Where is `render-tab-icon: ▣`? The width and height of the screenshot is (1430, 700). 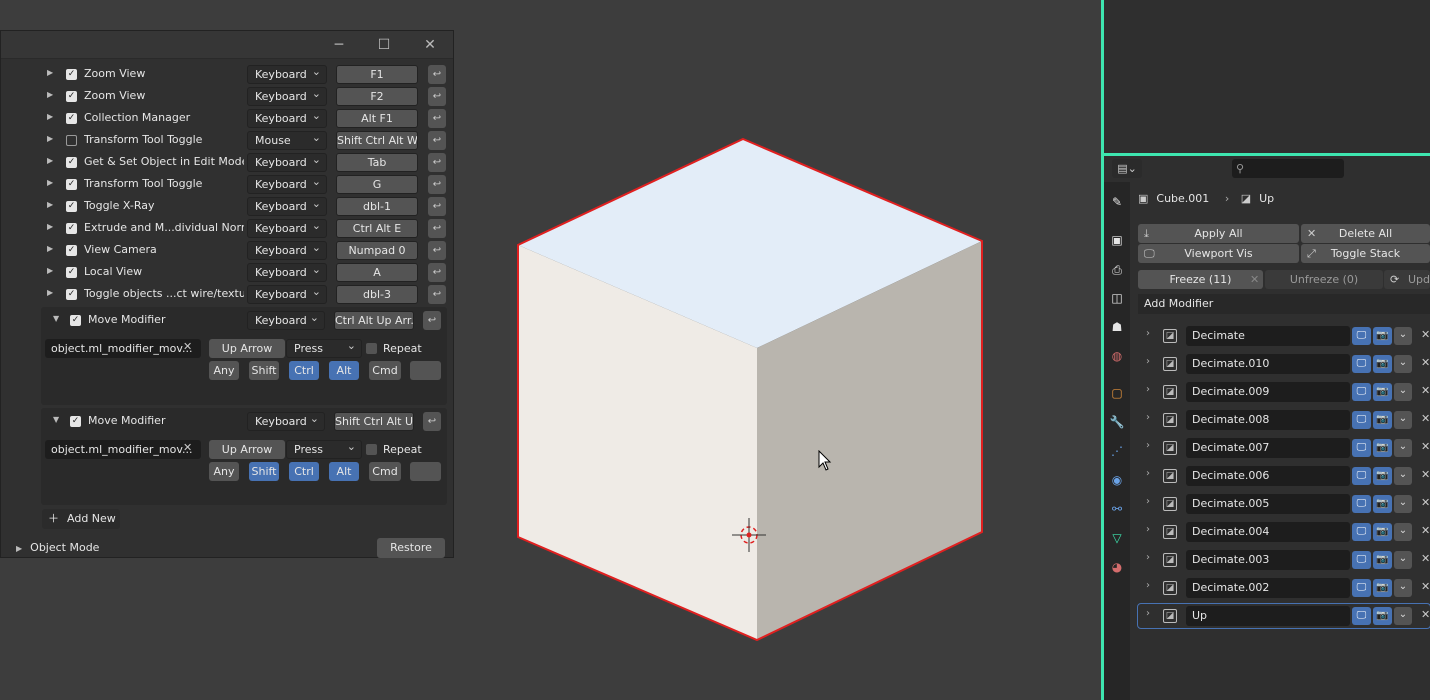 render-tab-icon: ▣ is located at coordinates (1117, 240).